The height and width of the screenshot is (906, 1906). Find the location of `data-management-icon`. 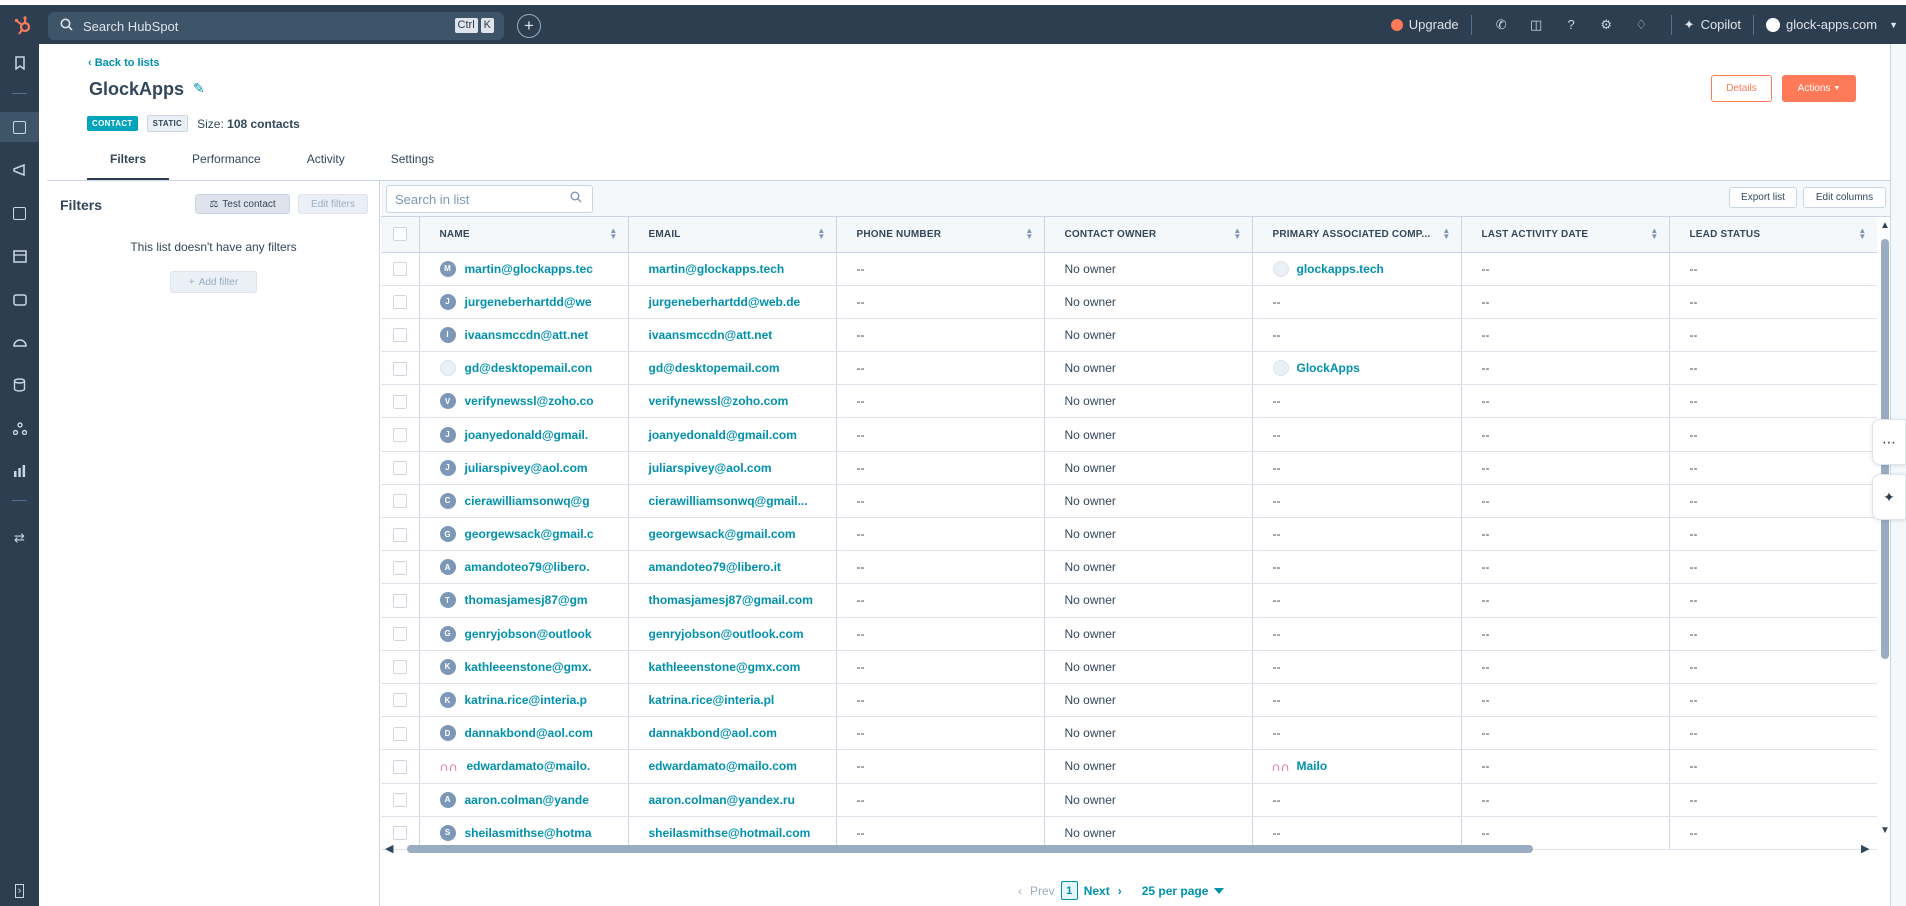

data-management-icon is located at coordinates (19, 385).